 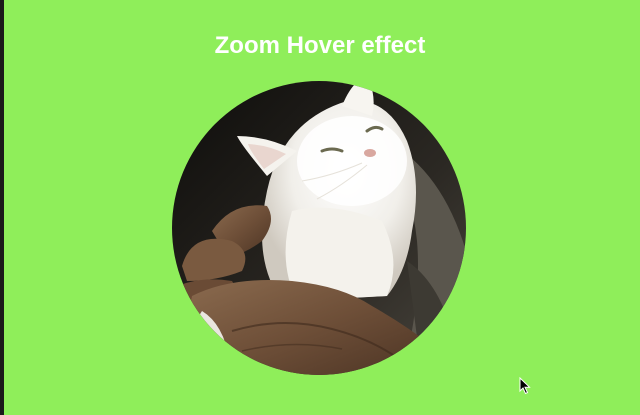 What do you see at coordinates (2, 207) in the screenshot?
I see `window-left-edge` at bounding box center [2, 207].